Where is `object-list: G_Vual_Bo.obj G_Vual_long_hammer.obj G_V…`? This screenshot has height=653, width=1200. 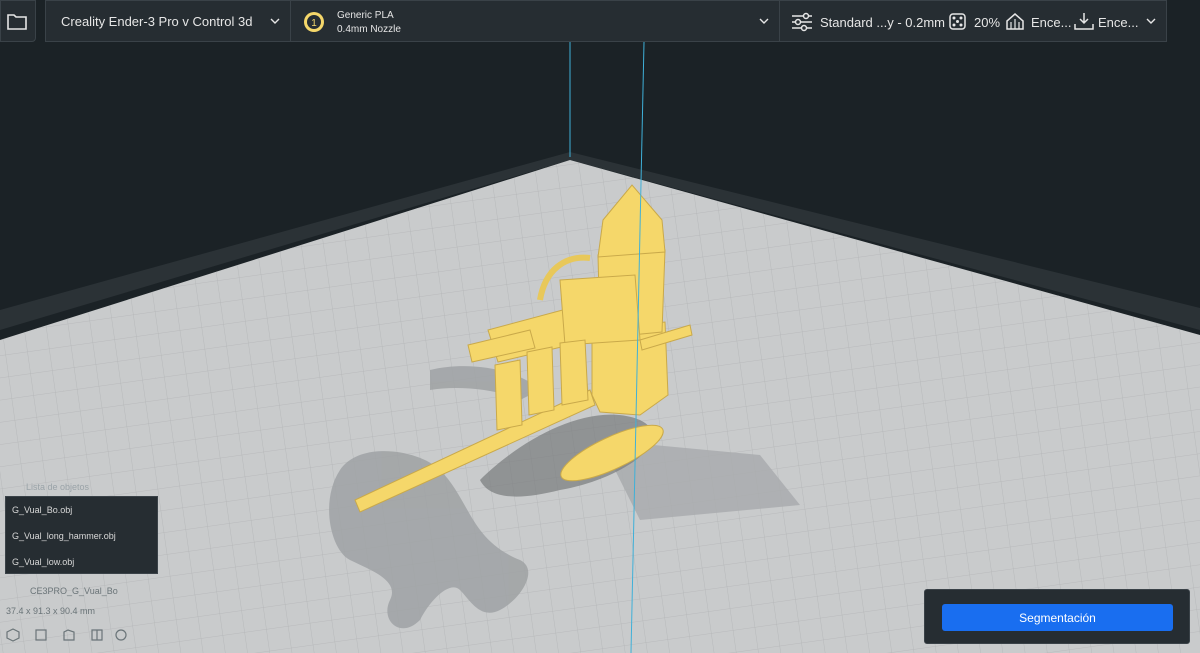
object-list: G_Vual_Bo.obj G_Vual_long_hammer.obj G_V… is located at coordinates (81, 535).